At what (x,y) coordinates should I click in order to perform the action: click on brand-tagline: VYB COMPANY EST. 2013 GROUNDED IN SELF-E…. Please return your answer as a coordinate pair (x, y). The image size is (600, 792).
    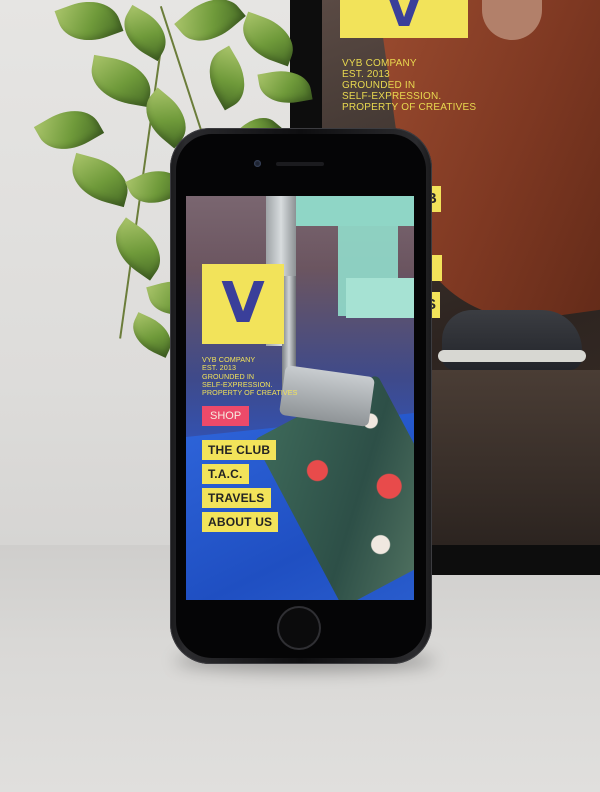
    Looking at the image, I should click on (250, 376).